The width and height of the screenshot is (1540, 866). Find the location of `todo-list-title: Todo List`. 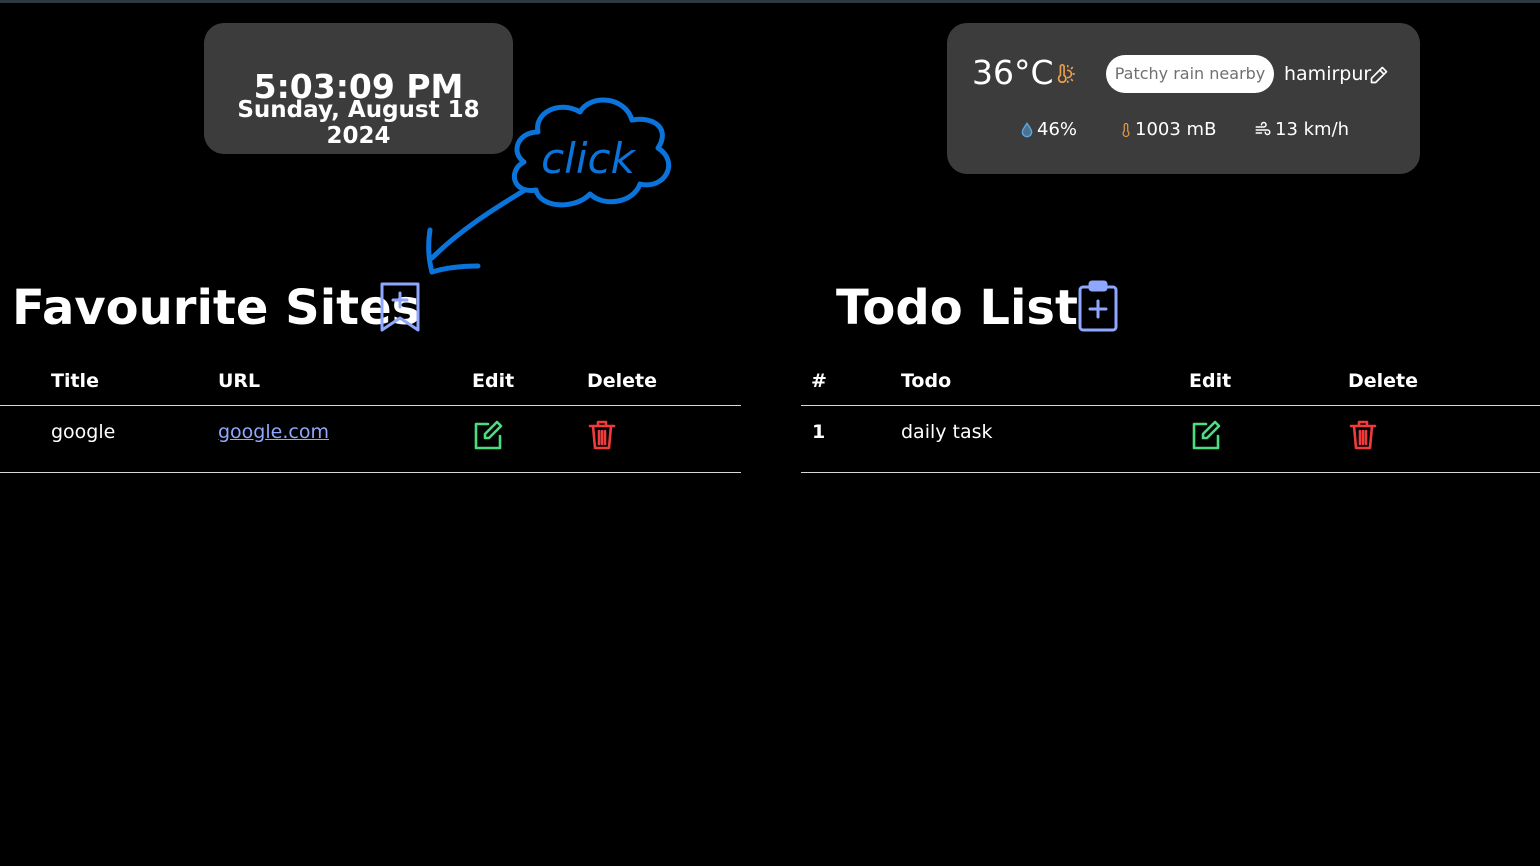

todo-list-title: Todo List is located at coordinates (957, 308).